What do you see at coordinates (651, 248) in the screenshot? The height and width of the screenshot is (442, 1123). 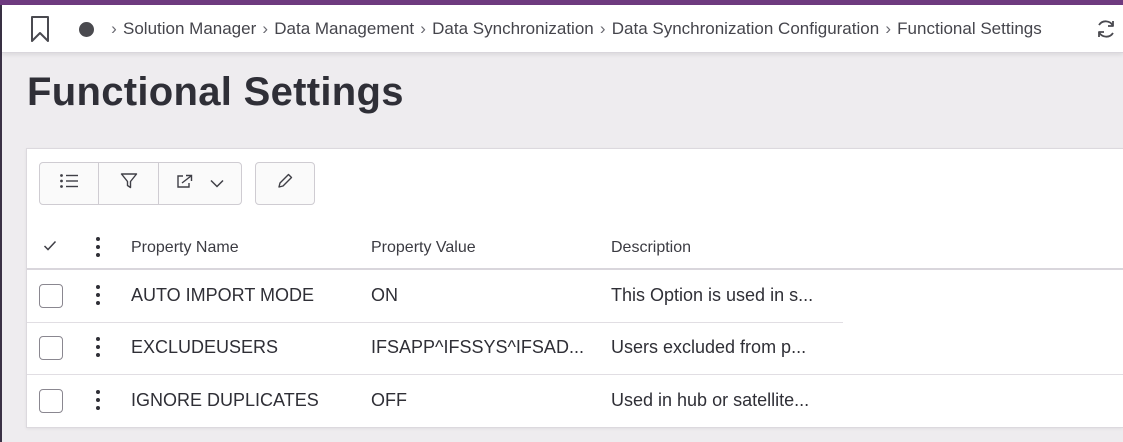 I see `column-header-description: Description` at bounding box center [651, 248].